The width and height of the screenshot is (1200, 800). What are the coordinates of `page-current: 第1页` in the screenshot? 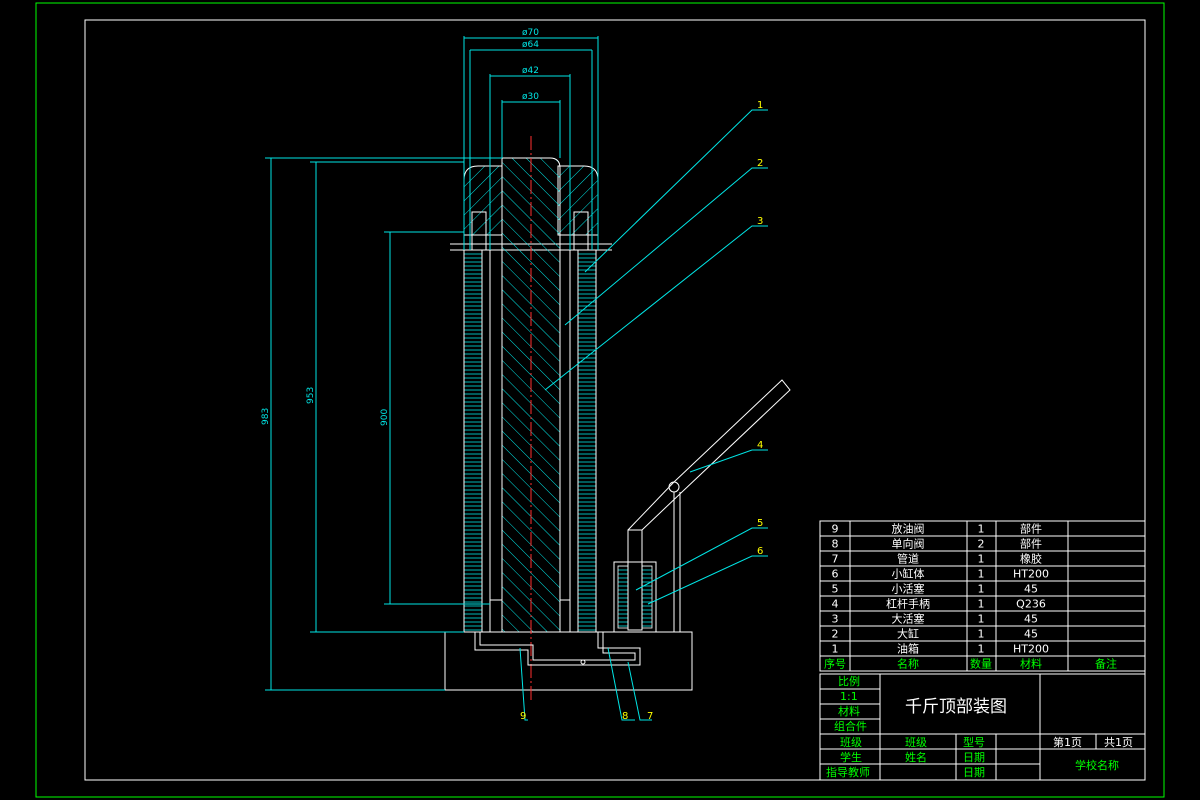 It's located at (1067, 742).